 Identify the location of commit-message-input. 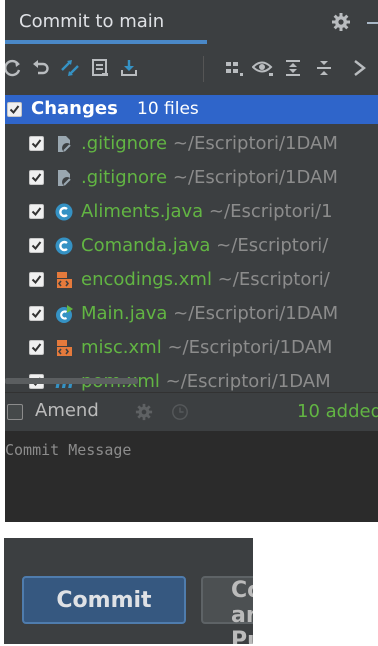
(187, 476).